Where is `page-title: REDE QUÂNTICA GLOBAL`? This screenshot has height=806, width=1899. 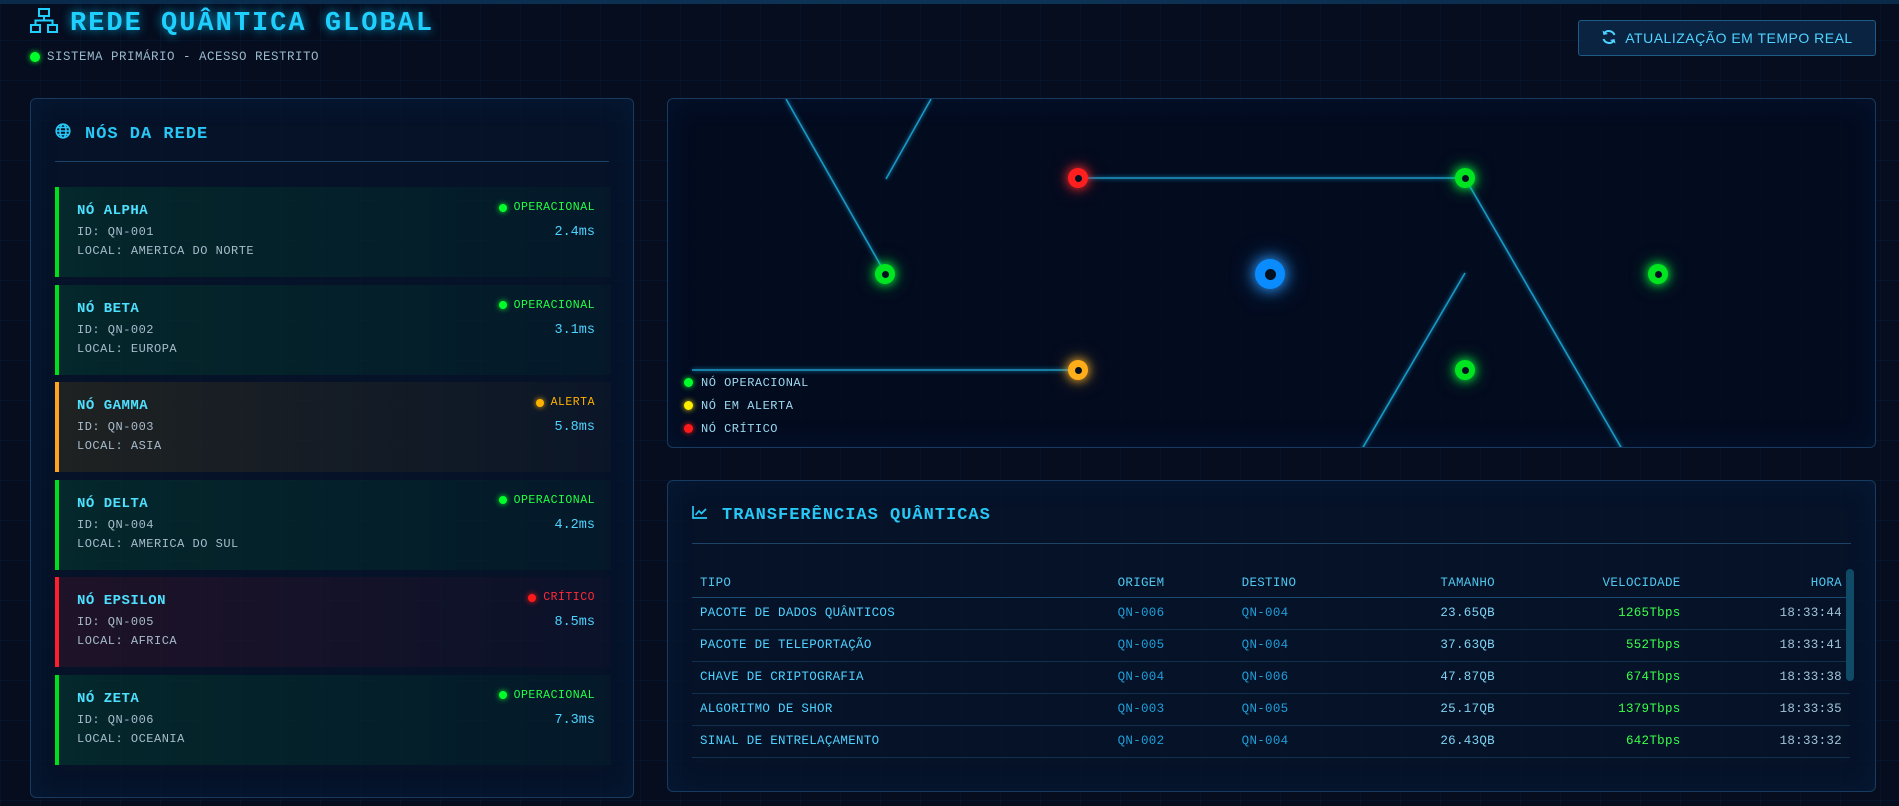 page-title: REDE QUÂNTICA GLOBAL is located at coordinates (252, 23).